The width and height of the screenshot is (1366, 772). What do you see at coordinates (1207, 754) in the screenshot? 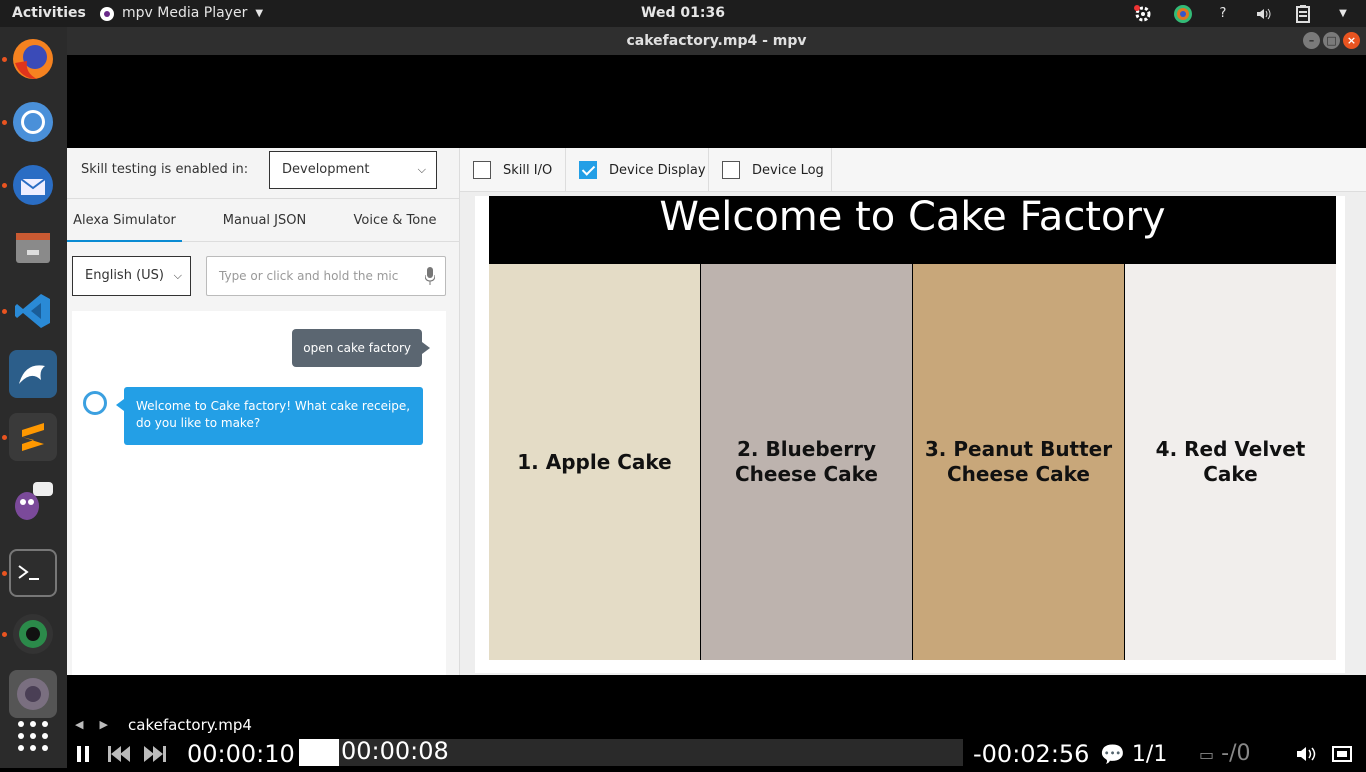
I see `subtitle-icon: ▭` at bounding box center [1207, 754].